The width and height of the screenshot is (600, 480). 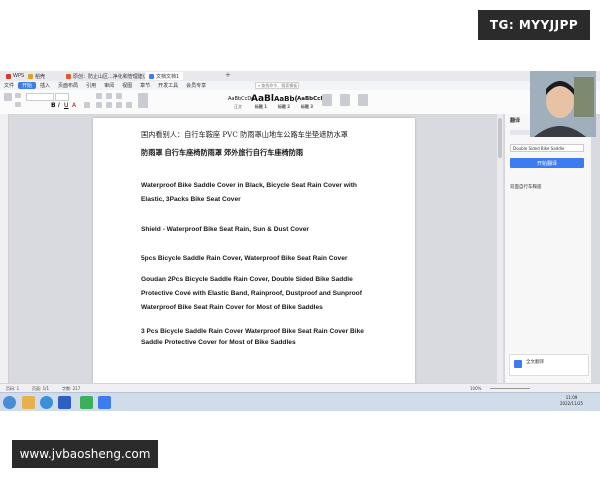 I want to click on translation-result: 双面自行车鞍座, so click(x=526, y=187).